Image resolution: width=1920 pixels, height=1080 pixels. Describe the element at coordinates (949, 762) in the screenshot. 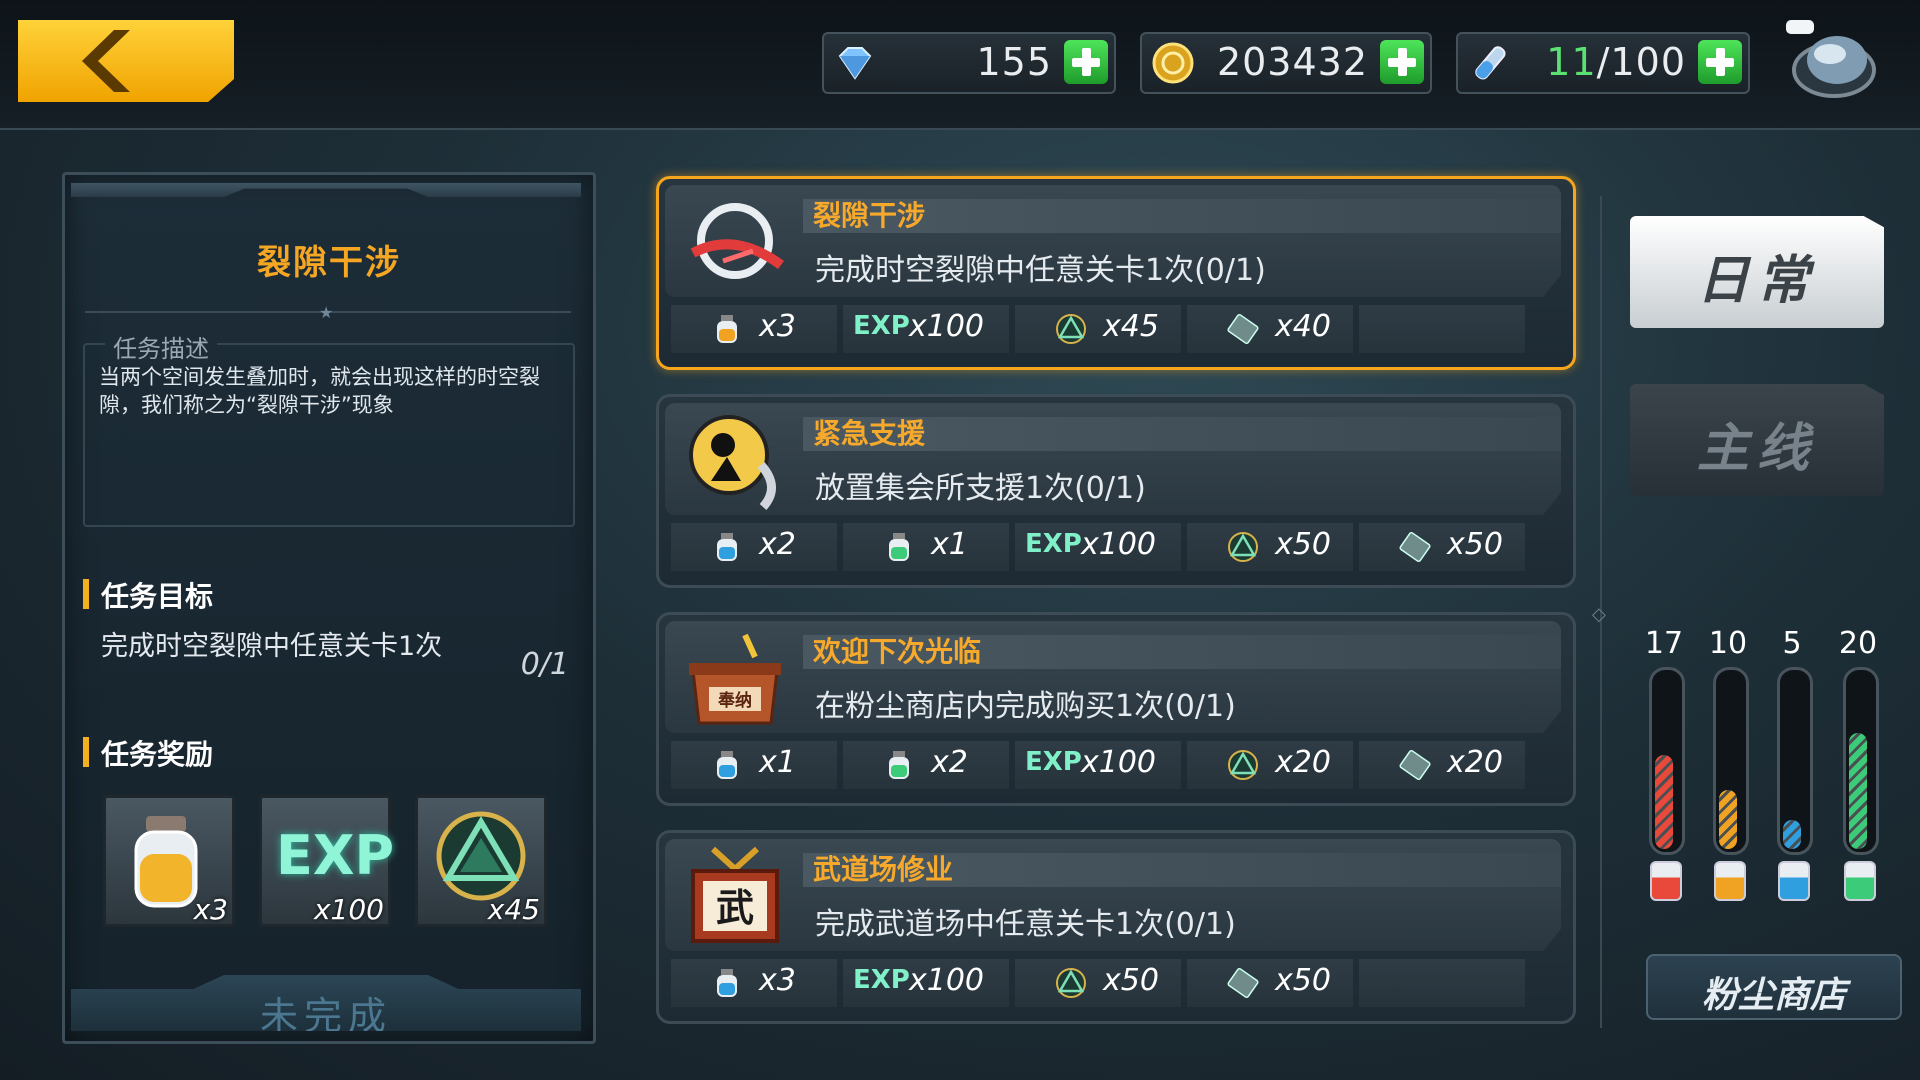

I see `reward-qty: x2` at that location.